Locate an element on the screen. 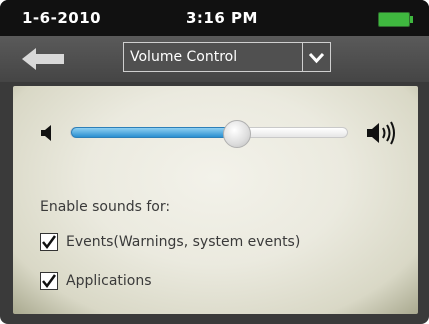 This screenshot has height=324, width=429. dropdown-selected-label: Volume Control is located at coordinates (184, 57).